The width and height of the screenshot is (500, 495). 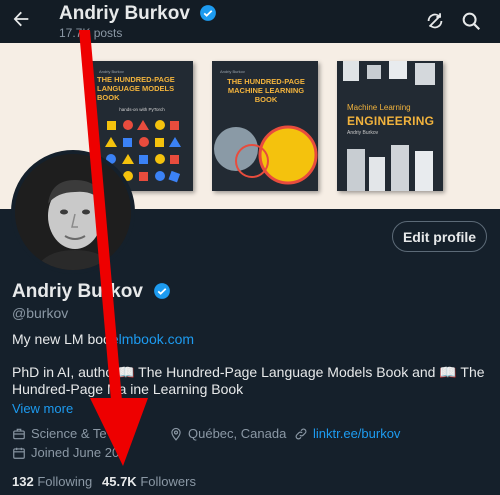 I want to click on profile-photo, so click(x=73, y=212).